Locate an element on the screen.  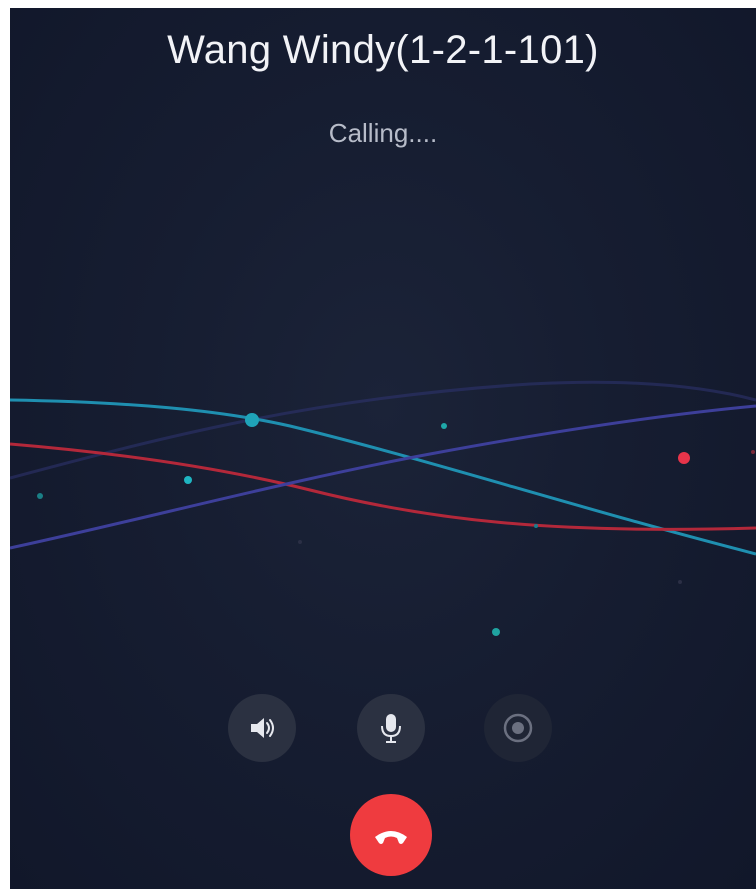
hang-up-phone-icon is located at coordinates (391, 837).